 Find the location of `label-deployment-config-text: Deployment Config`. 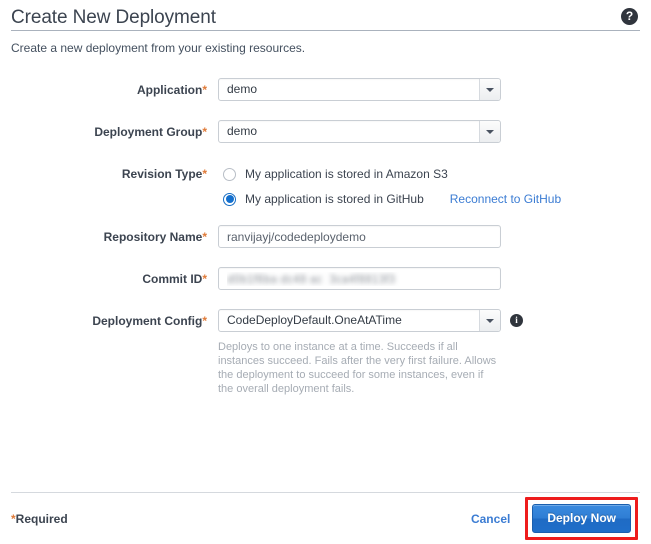

label-deployment-config-text: Deployment Config is located at coordinates (147, 321).